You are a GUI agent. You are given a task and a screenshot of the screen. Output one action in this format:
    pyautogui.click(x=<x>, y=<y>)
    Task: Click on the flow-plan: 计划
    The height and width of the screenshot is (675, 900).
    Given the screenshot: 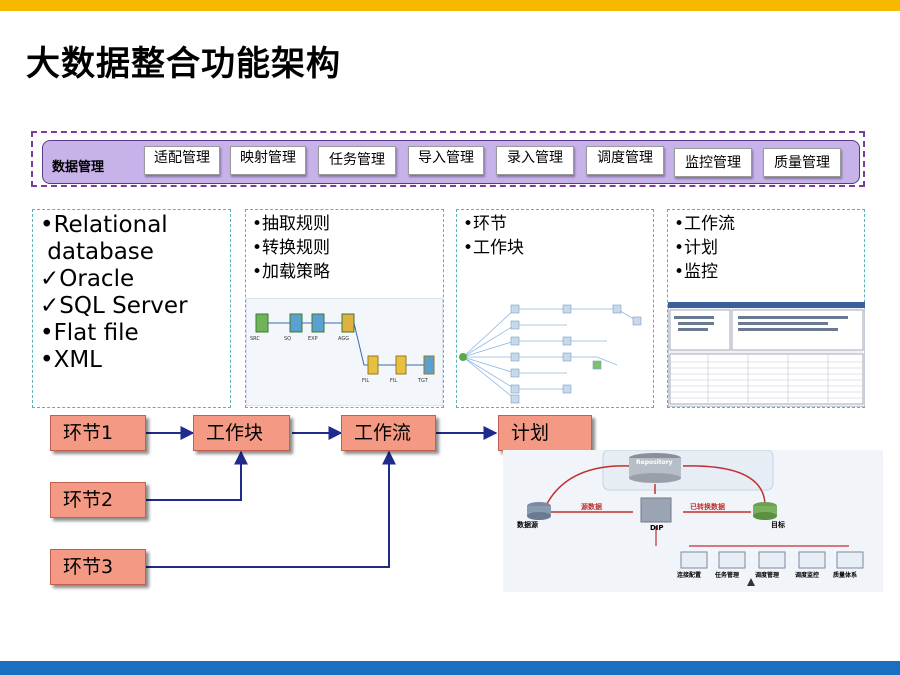 What is the action you would take?
    pyautogui.click(x=545, y=433)
    